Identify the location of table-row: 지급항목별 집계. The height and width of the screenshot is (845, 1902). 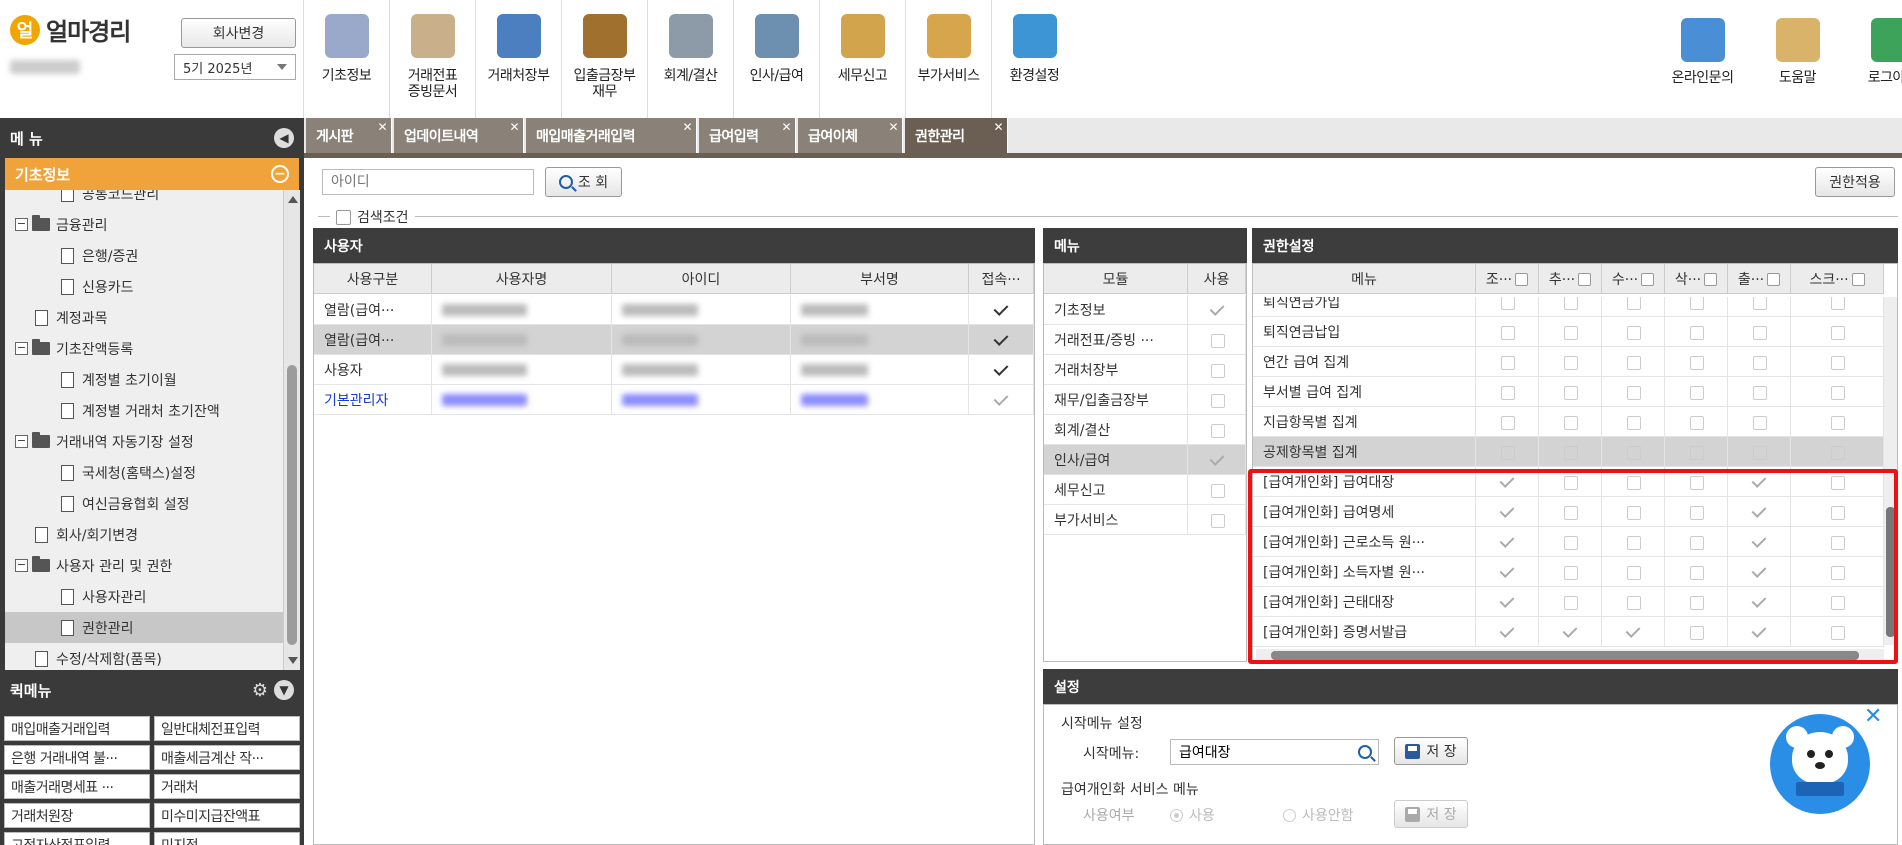
(1568, 422).